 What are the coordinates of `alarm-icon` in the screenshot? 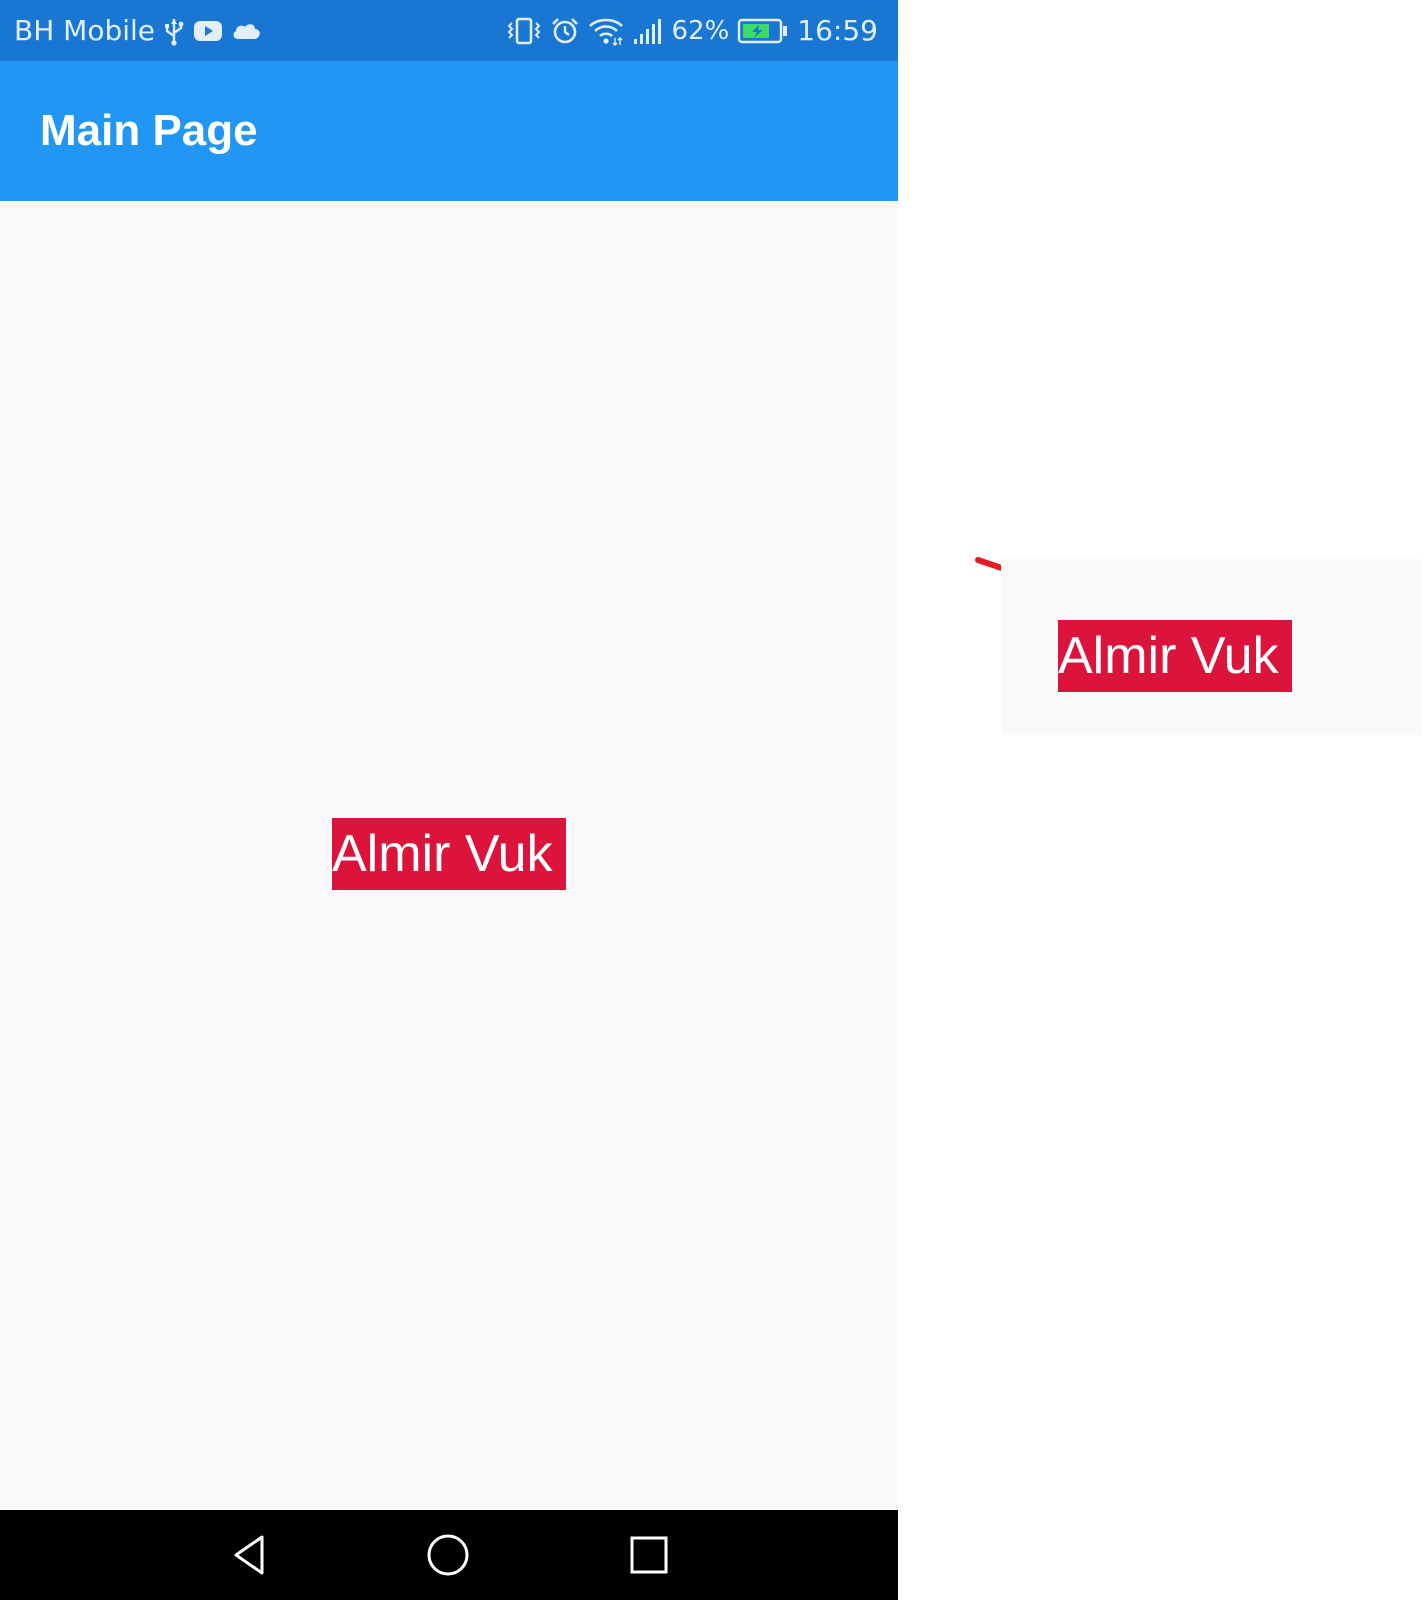 It's located at (565, 31).